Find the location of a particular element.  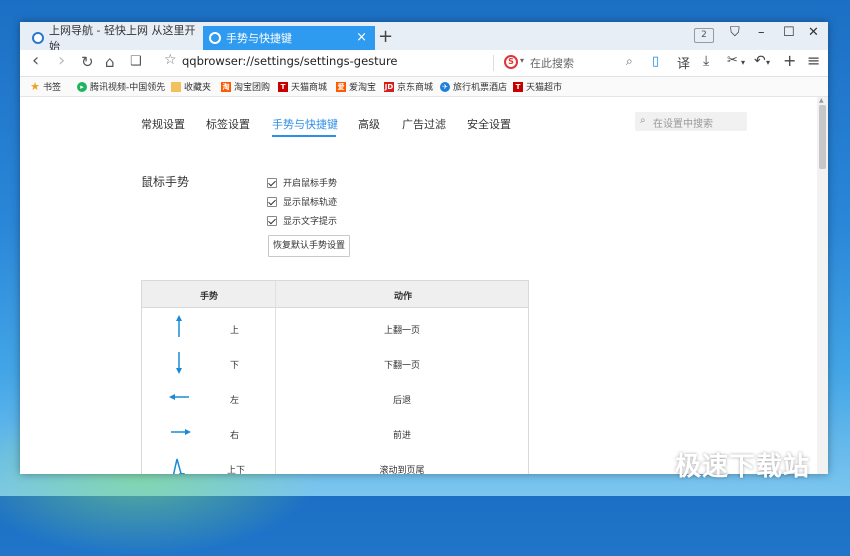

menu-ad-filter: 广告过滤 is located at coordinates (424, 124).